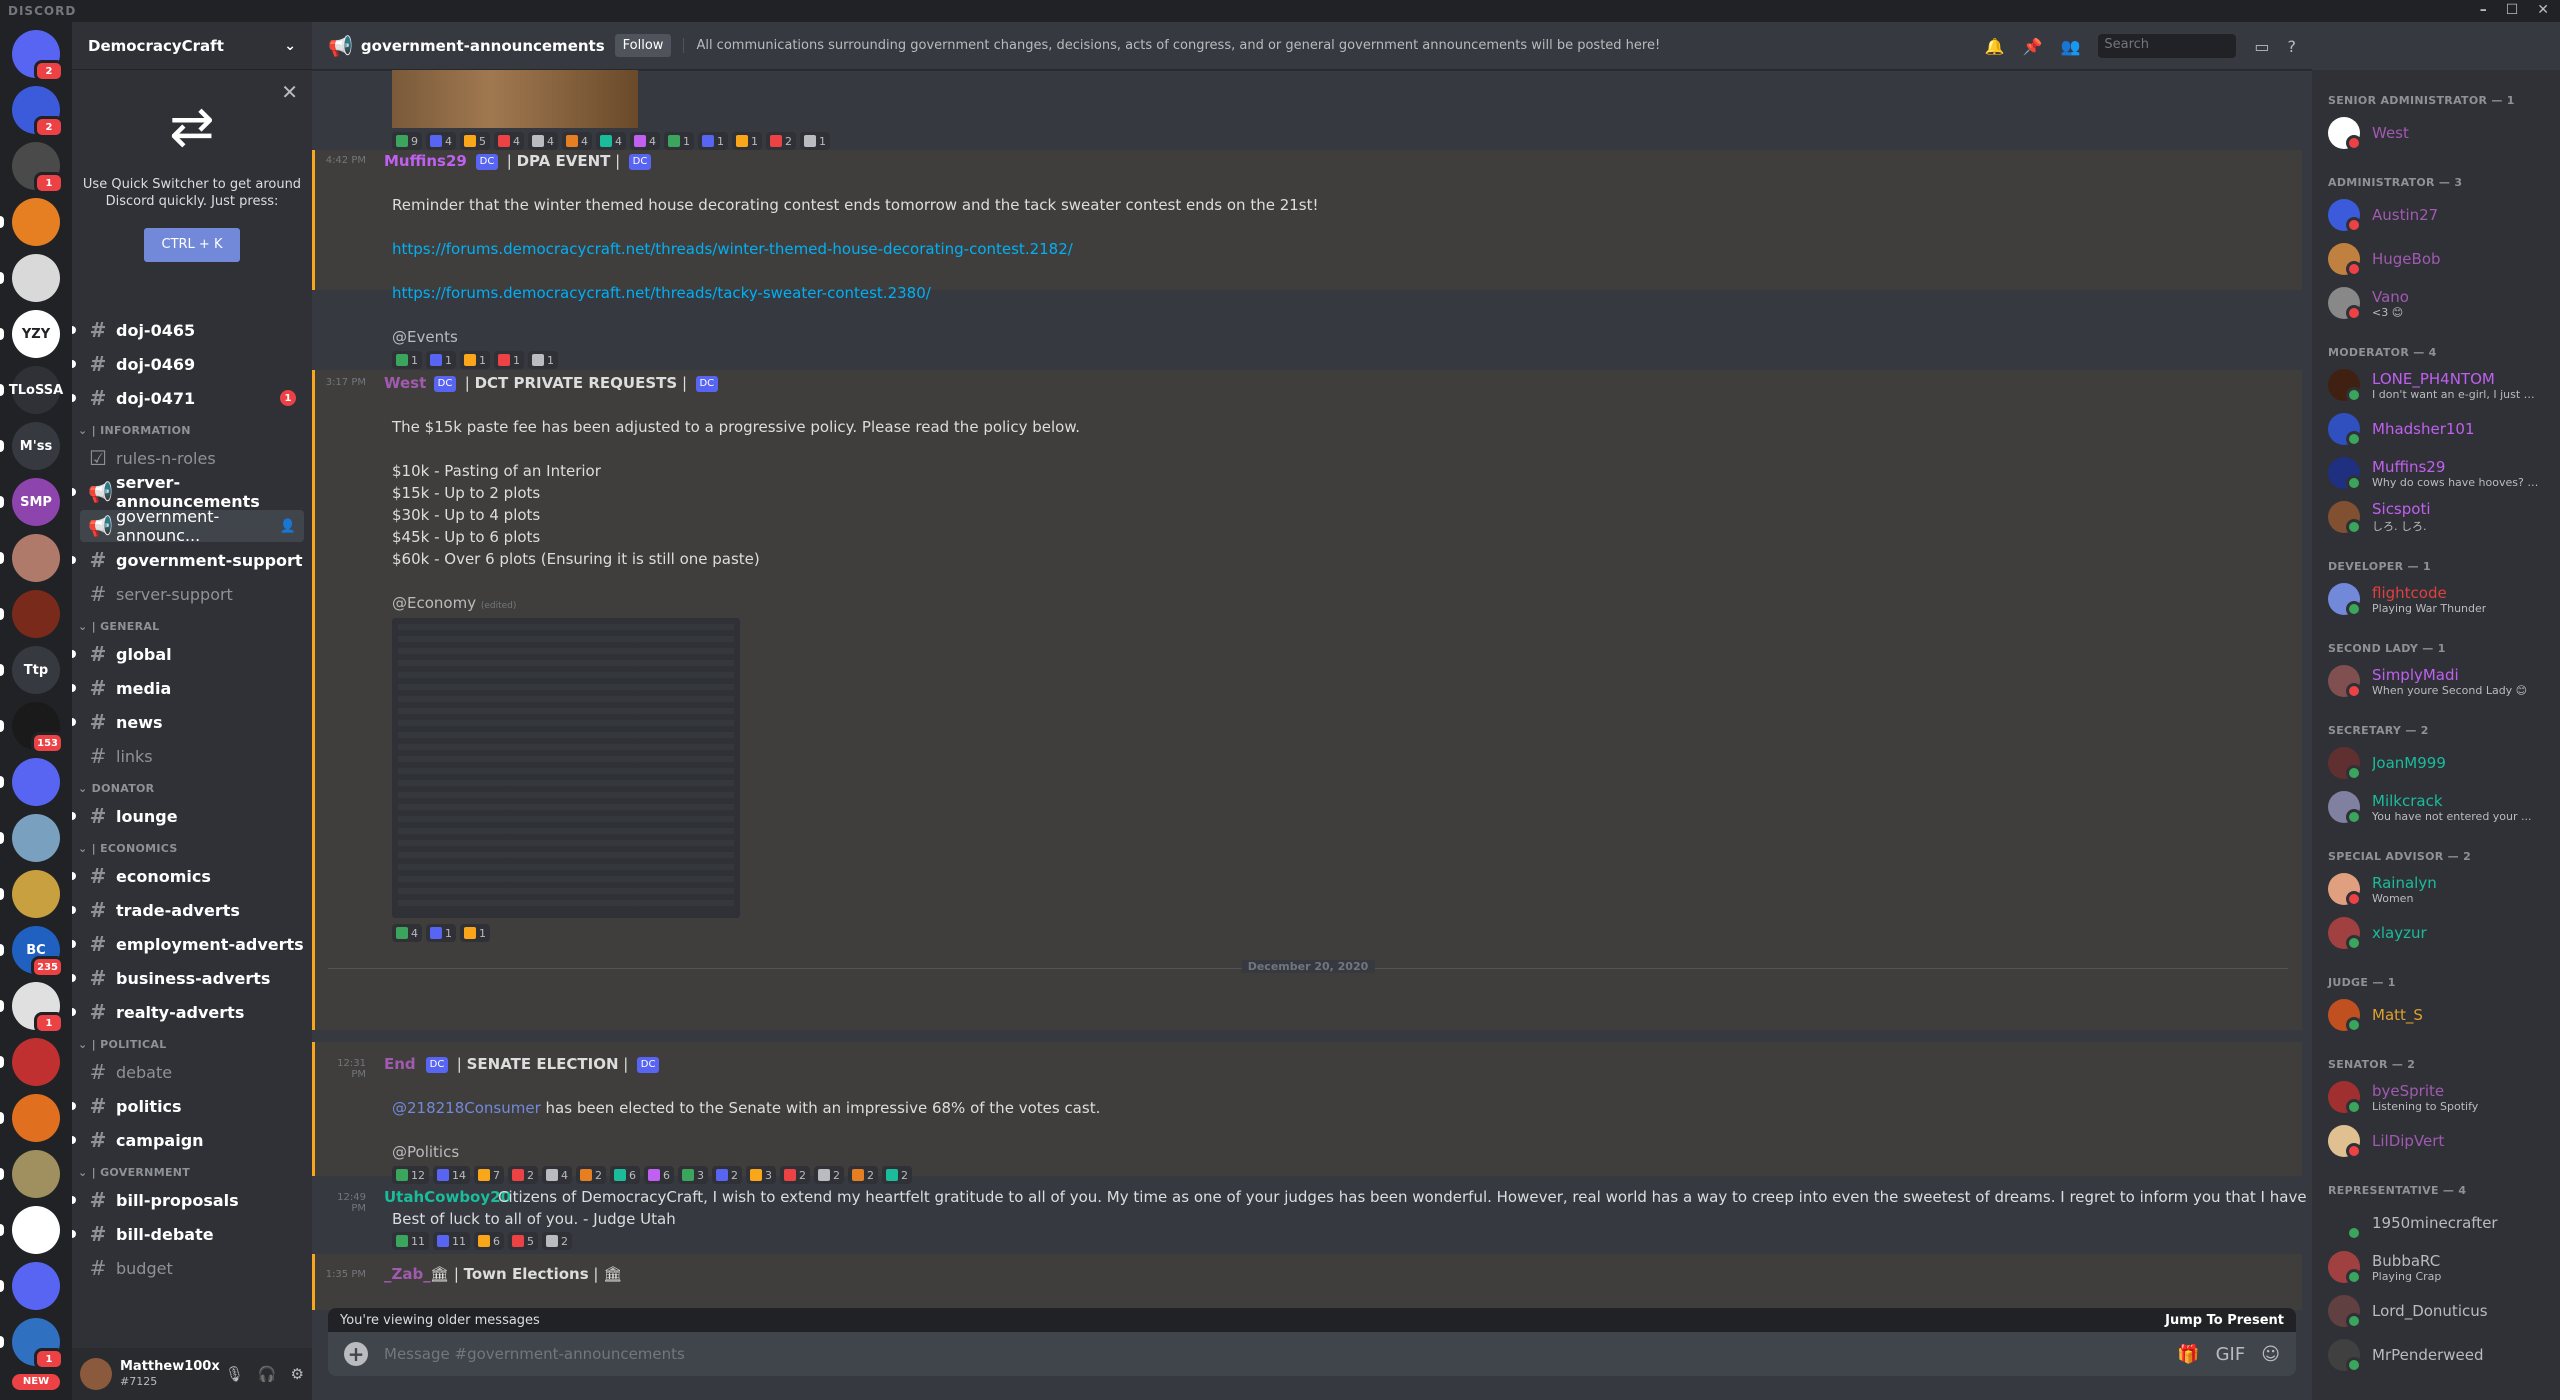  What do you see at coordinates (188, 364) in the screenshot?
I see `channel-doj-0469: # doj-0469` at bounding box center [188, 364].